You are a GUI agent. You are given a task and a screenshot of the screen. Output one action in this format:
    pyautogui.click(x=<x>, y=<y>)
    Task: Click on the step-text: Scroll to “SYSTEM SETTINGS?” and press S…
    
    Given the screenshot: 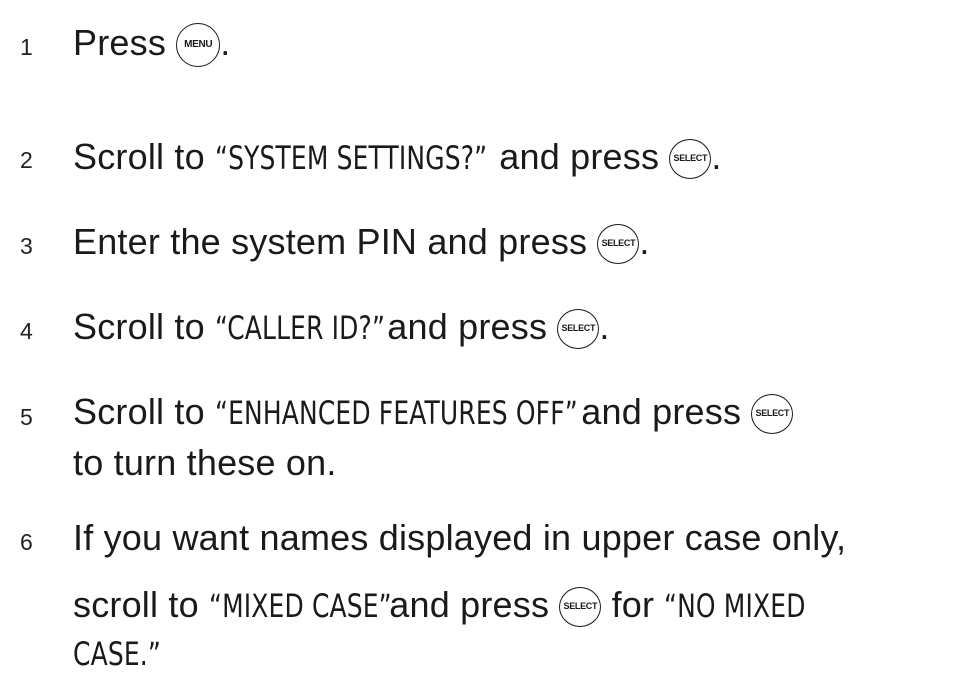 What is the action you would take?
    pyautogui.click(x=397, y=158)
    